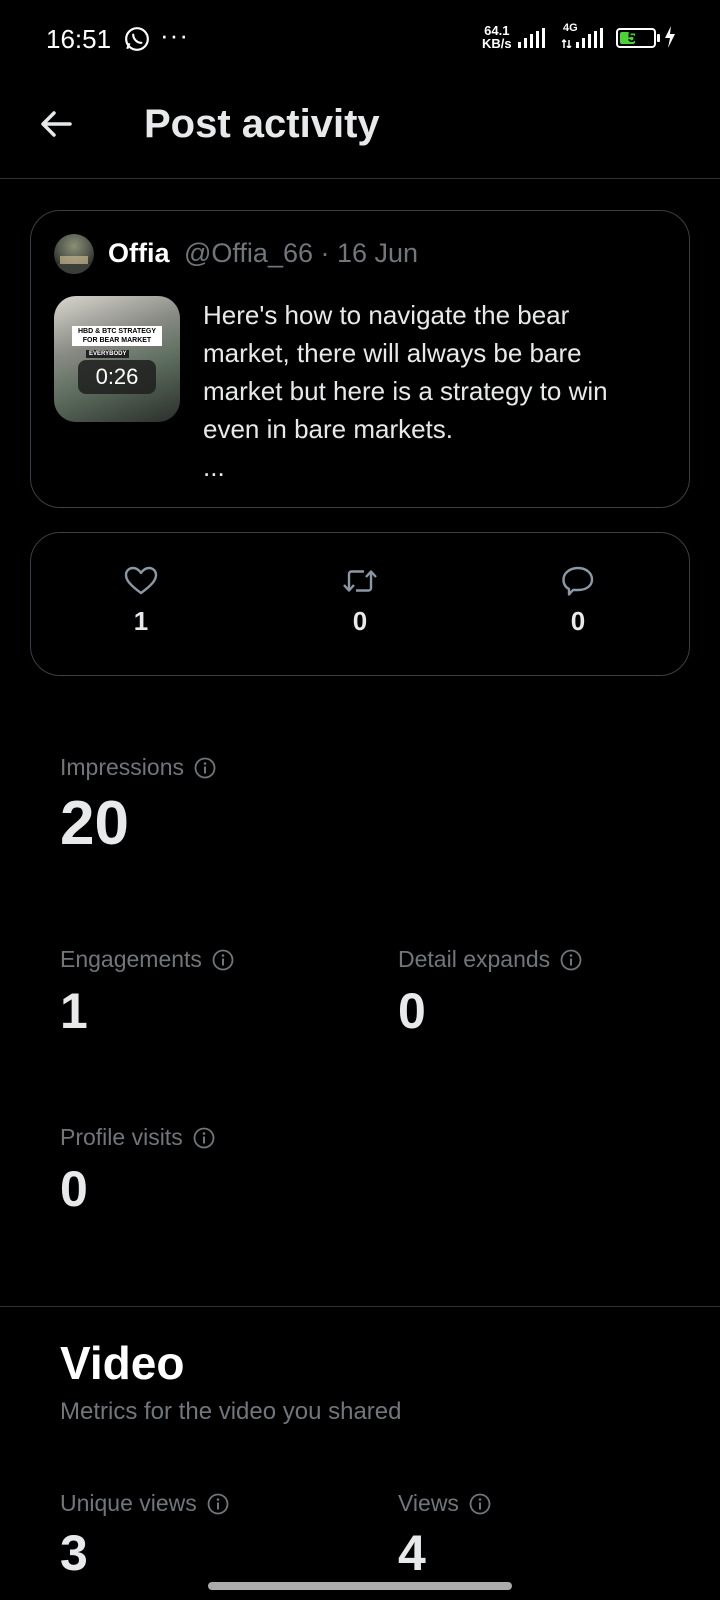 The width and height of the screenshot is (720, 1600). What do you see at coordinates (79, 39) in the screenshot?
I see `status-time: 16:51` at bounding box center [79, 39].